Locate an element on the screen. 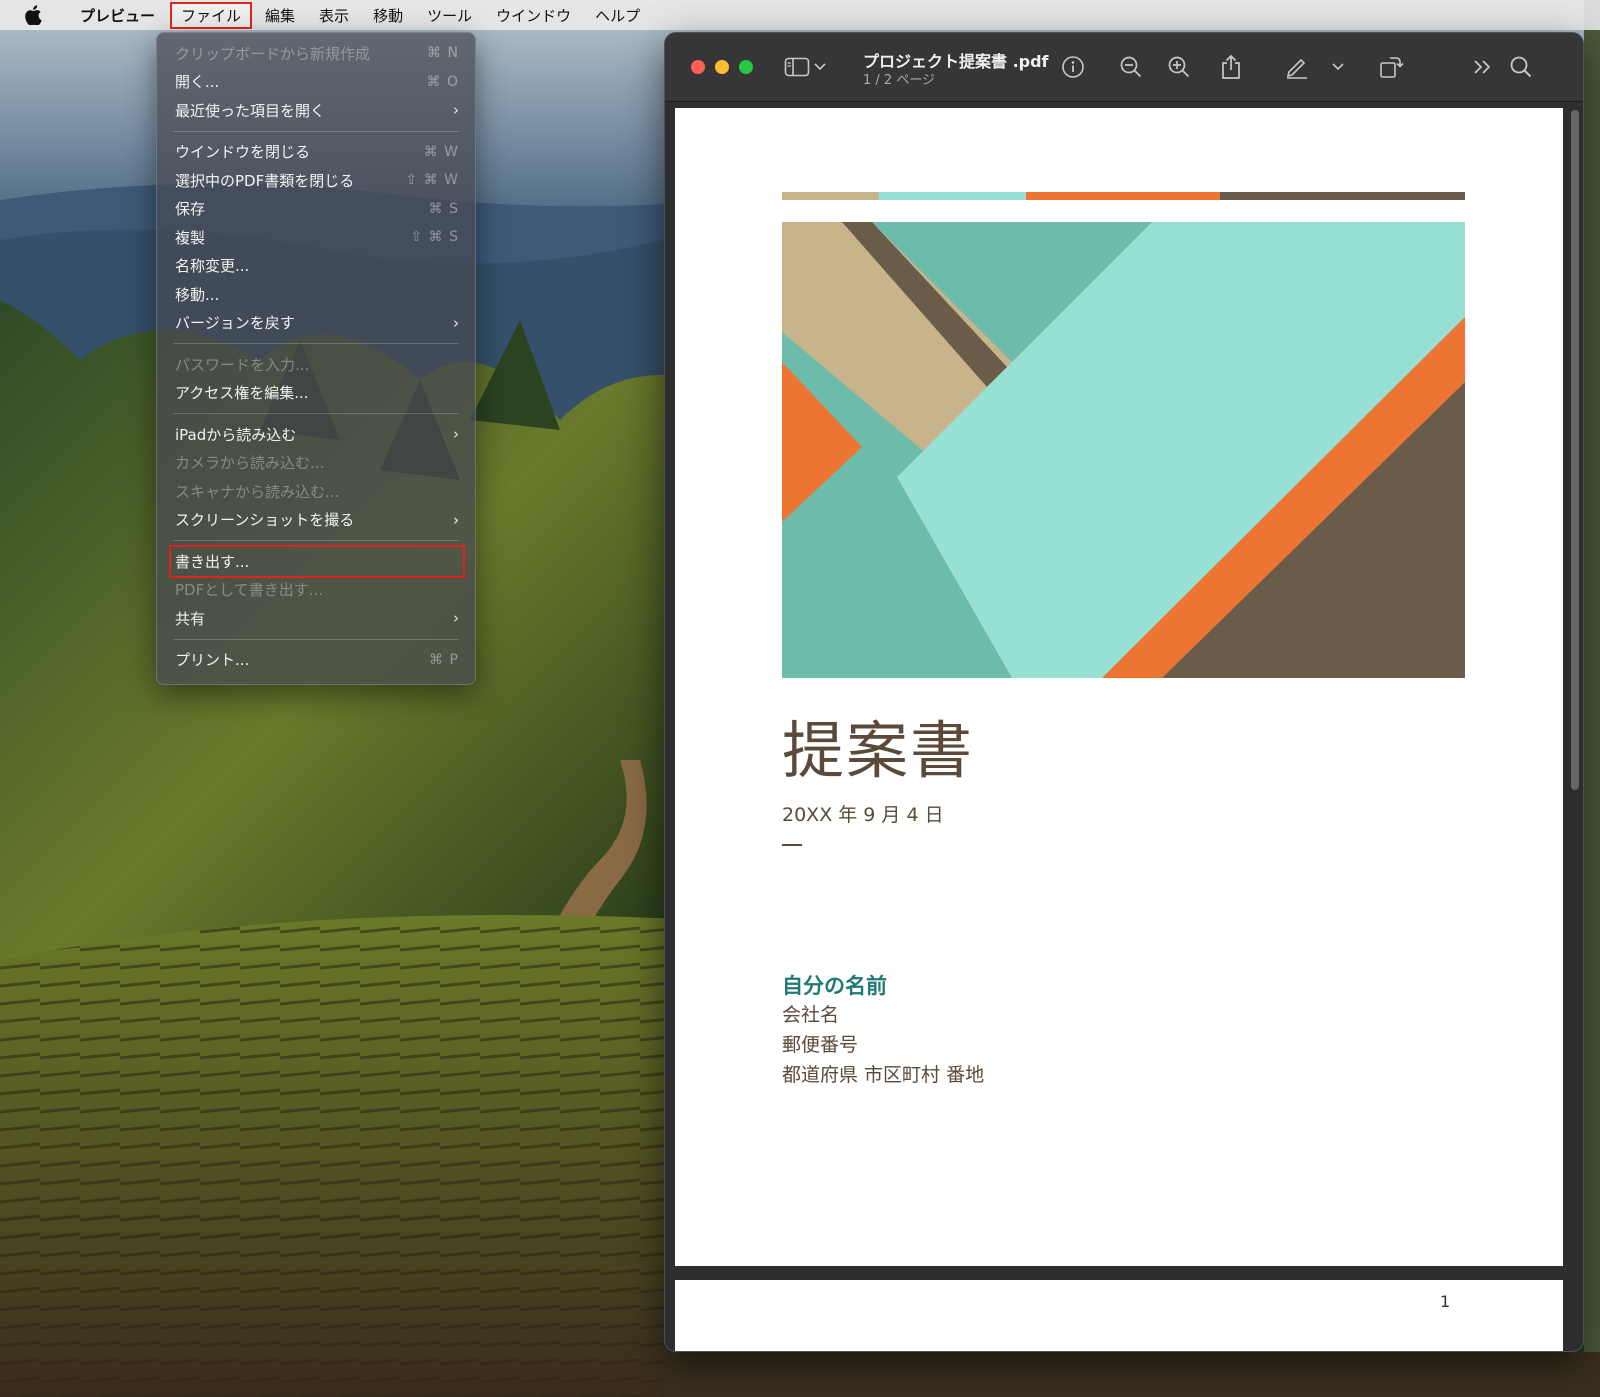 The height and width of the screenshot is (1397, 1600). cover-image is located at coordinates (1123, 450).